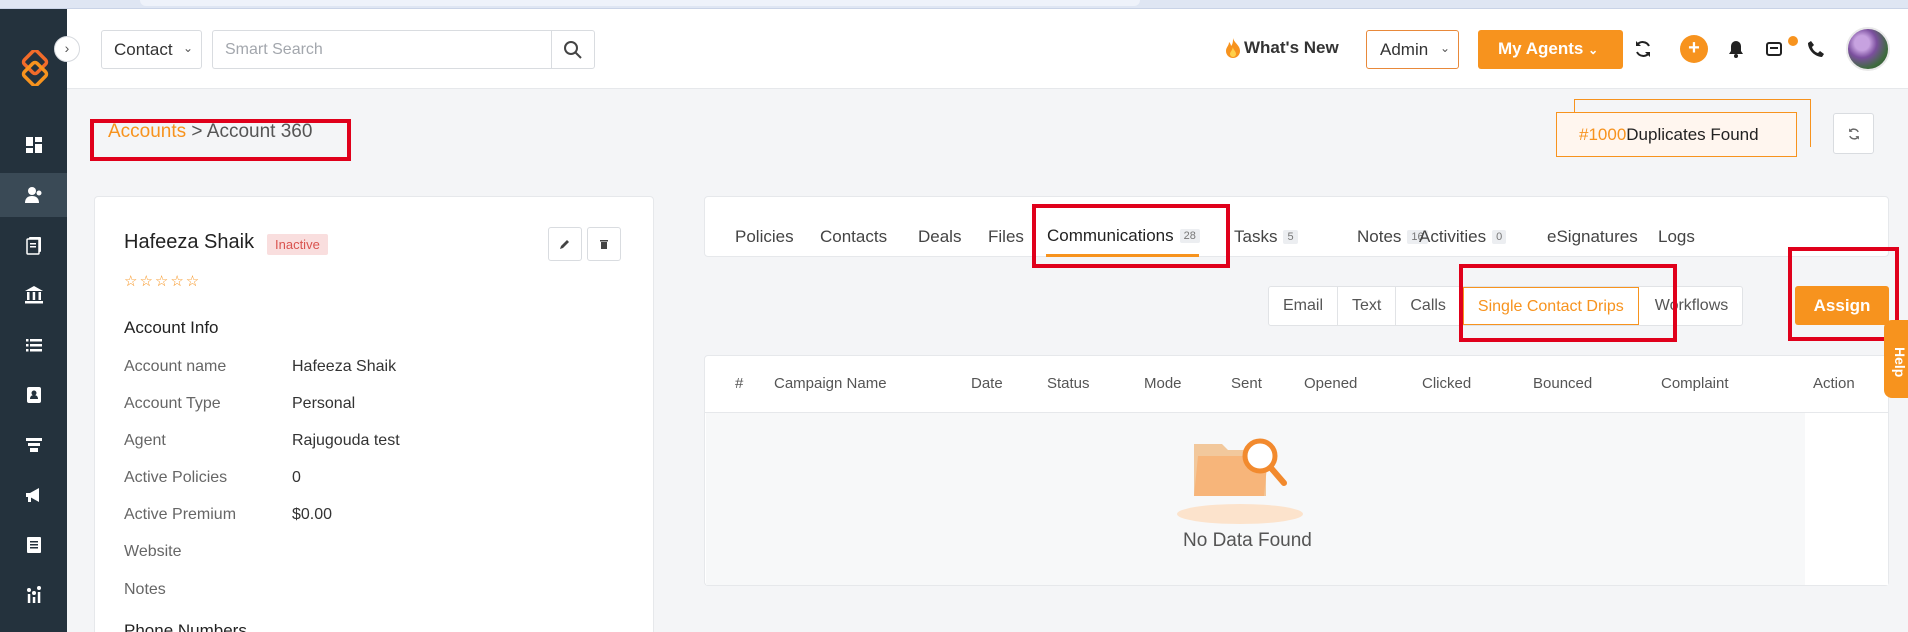 This screenshot has width=1908, height=632. I want to click on highlight-box-single-contact-drips, so click(1568, 303).